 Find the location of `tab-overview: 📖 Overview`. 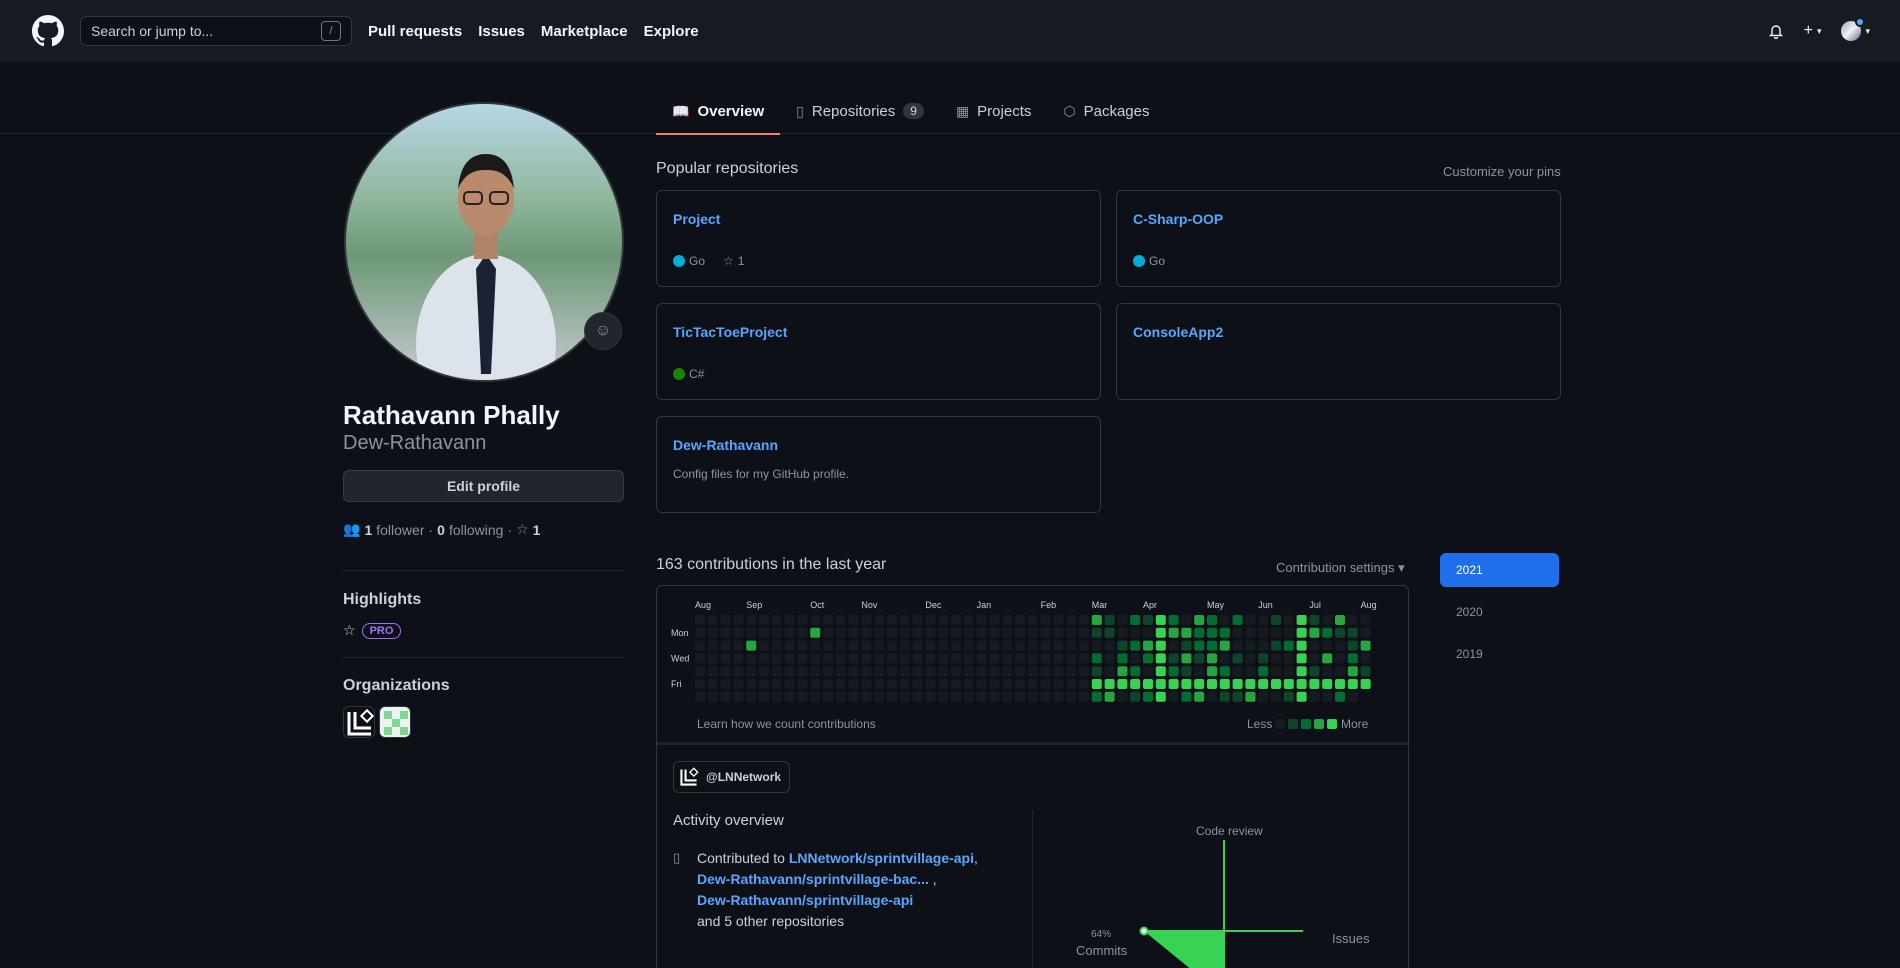

tab-overview: 📖 Overview is located at coordinates (718, 111).